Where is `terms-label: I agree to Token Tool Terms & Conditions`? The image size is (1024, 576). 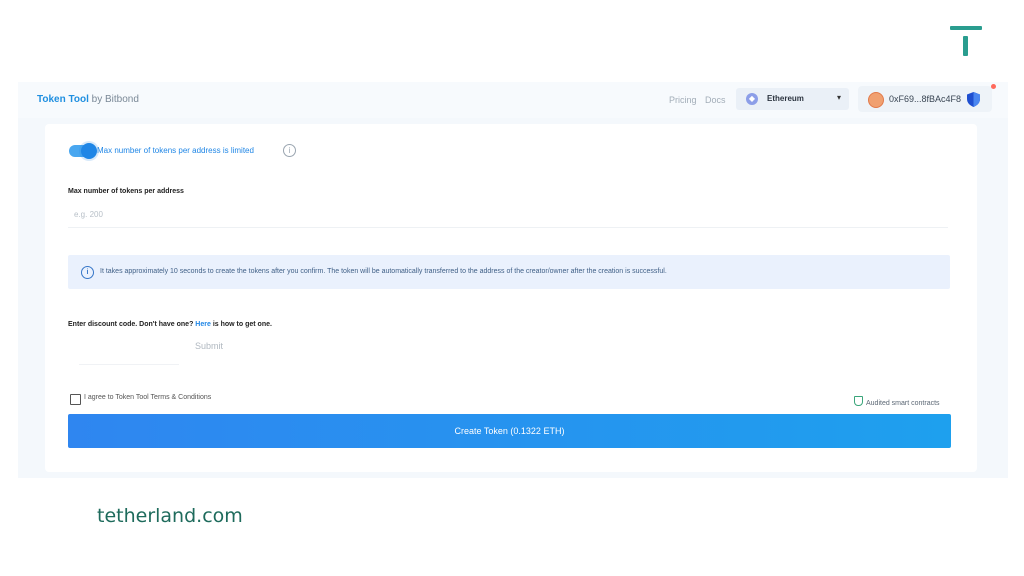
terms-label: I agree to Token Tool Terms & Conditions is located at coordinates (147, 397).